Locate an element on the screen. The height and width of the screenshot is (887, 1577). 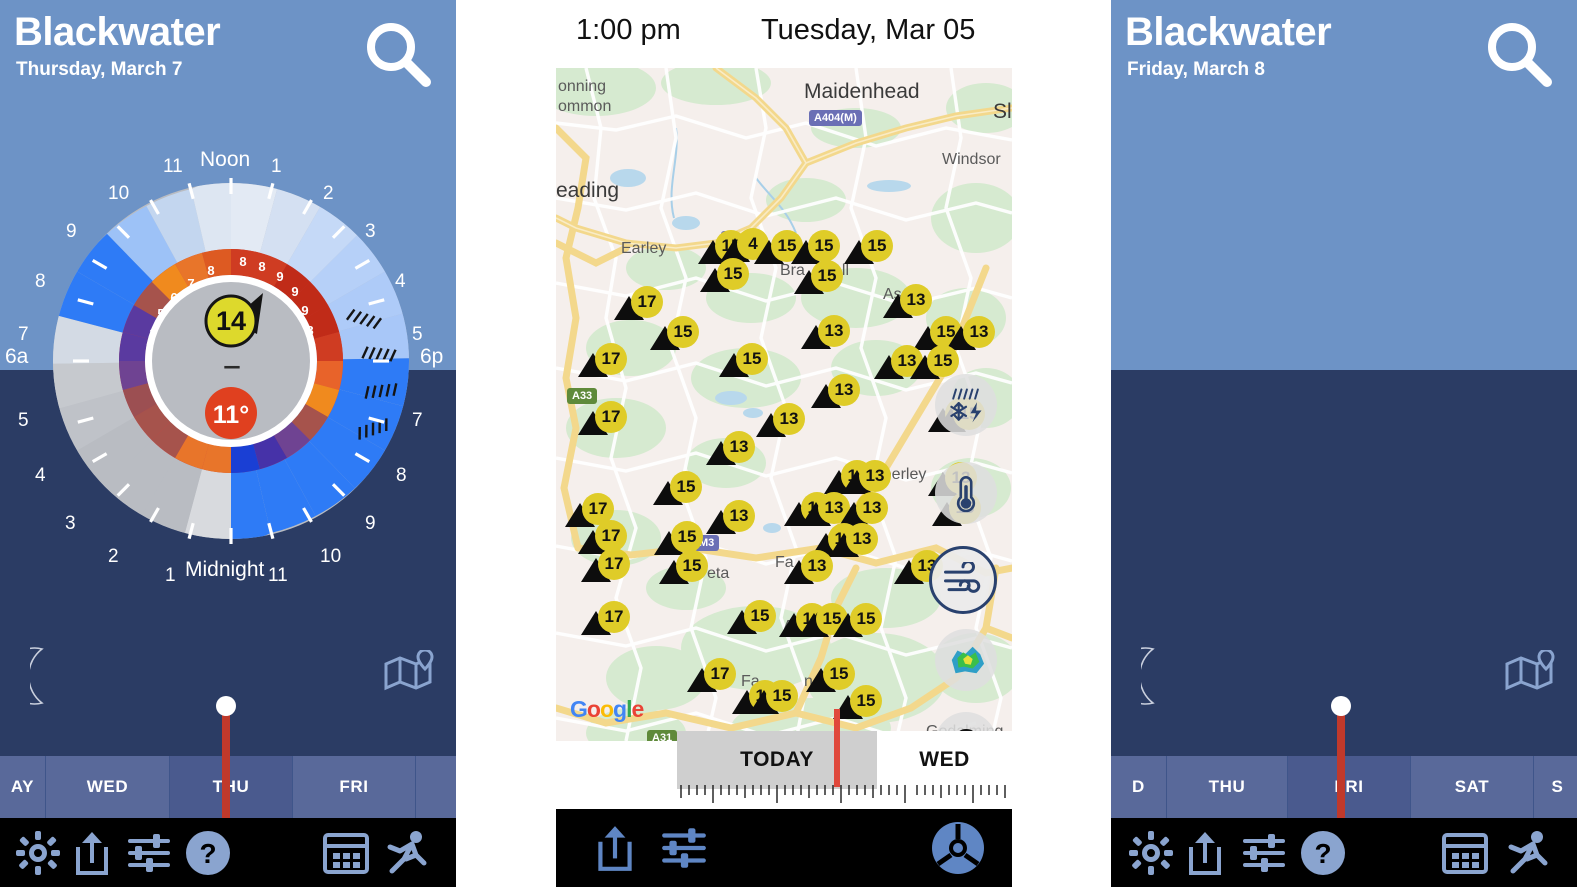
compass-icon is located at coordinates (958, 848).